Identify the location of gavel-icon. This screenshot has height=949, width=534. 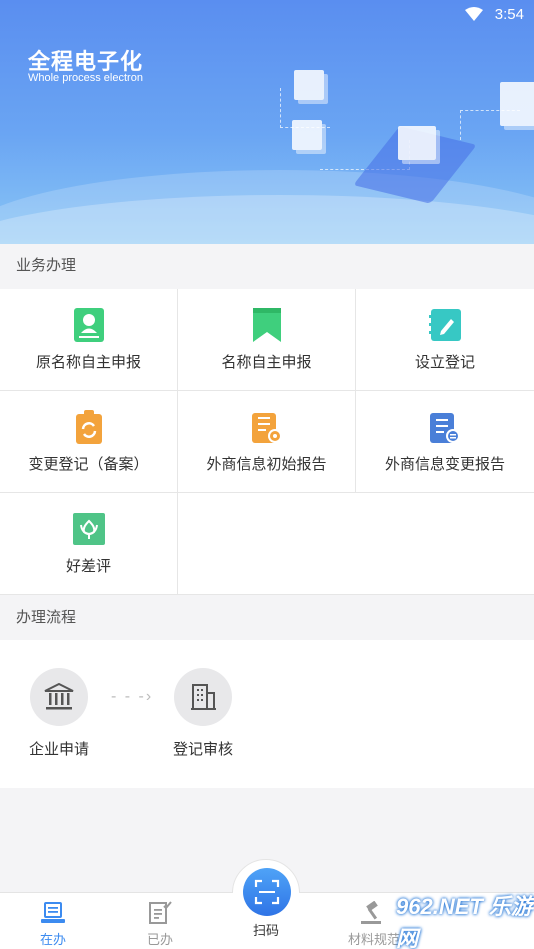
(374, 913).